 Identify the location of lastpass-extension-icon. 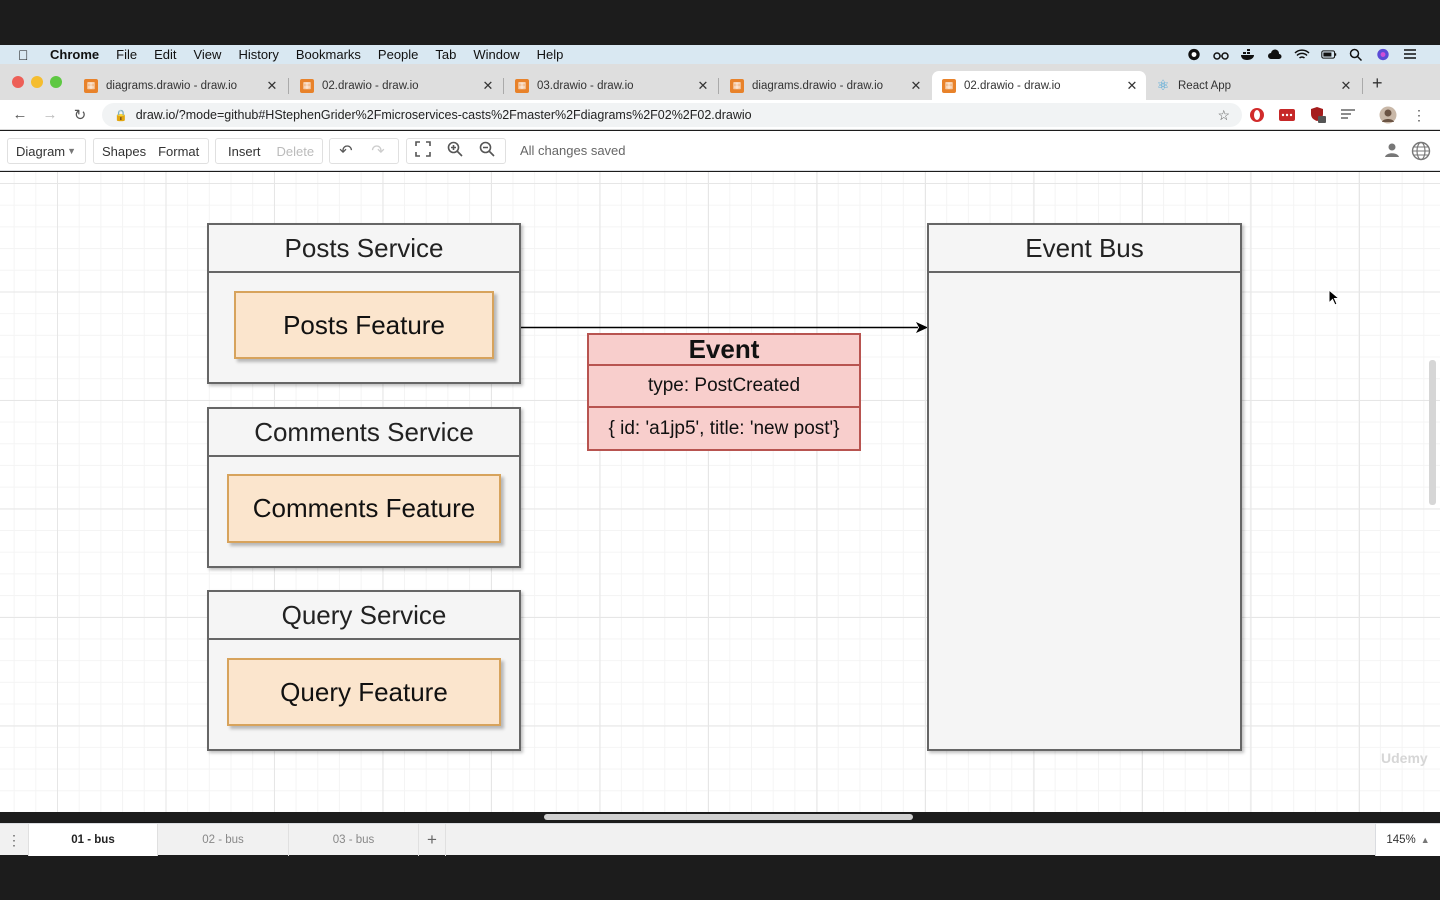
(1287, 115).